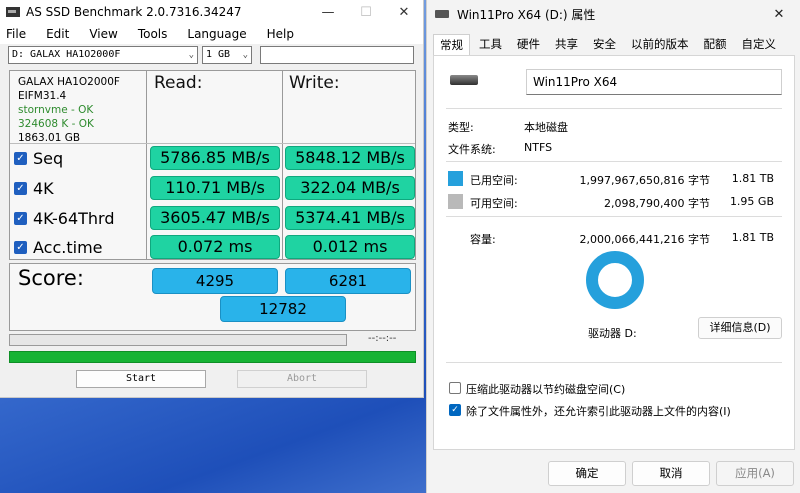  I want to click on score-total: 12782, so click(283, 309).